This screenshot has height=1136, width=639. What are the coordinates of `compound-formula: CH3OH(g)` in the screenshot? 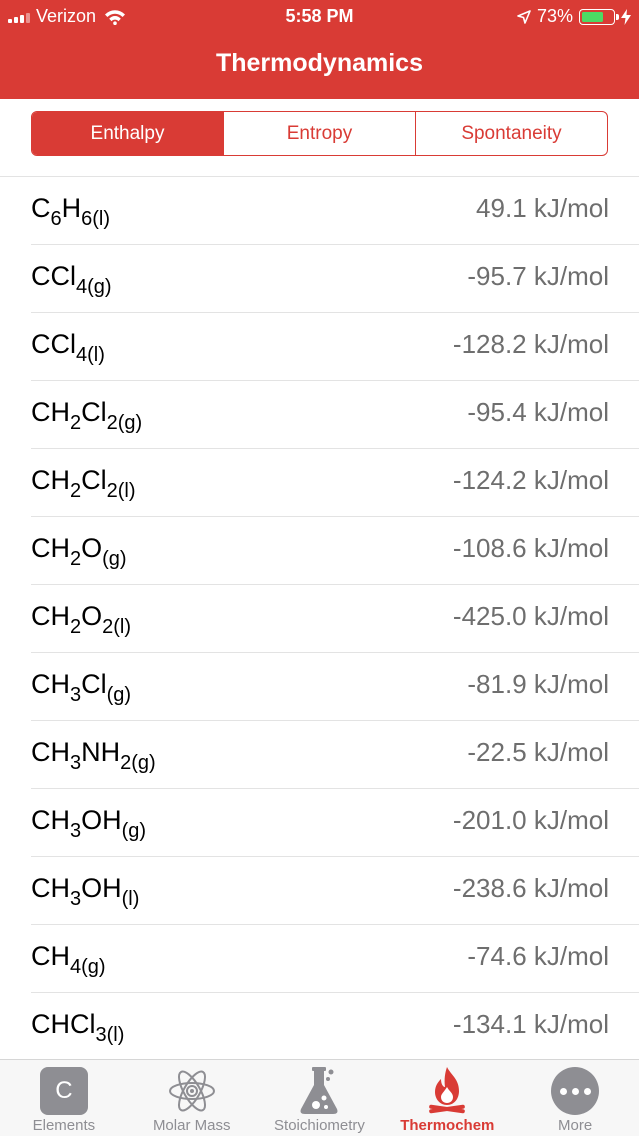 It's located at (88, 823).